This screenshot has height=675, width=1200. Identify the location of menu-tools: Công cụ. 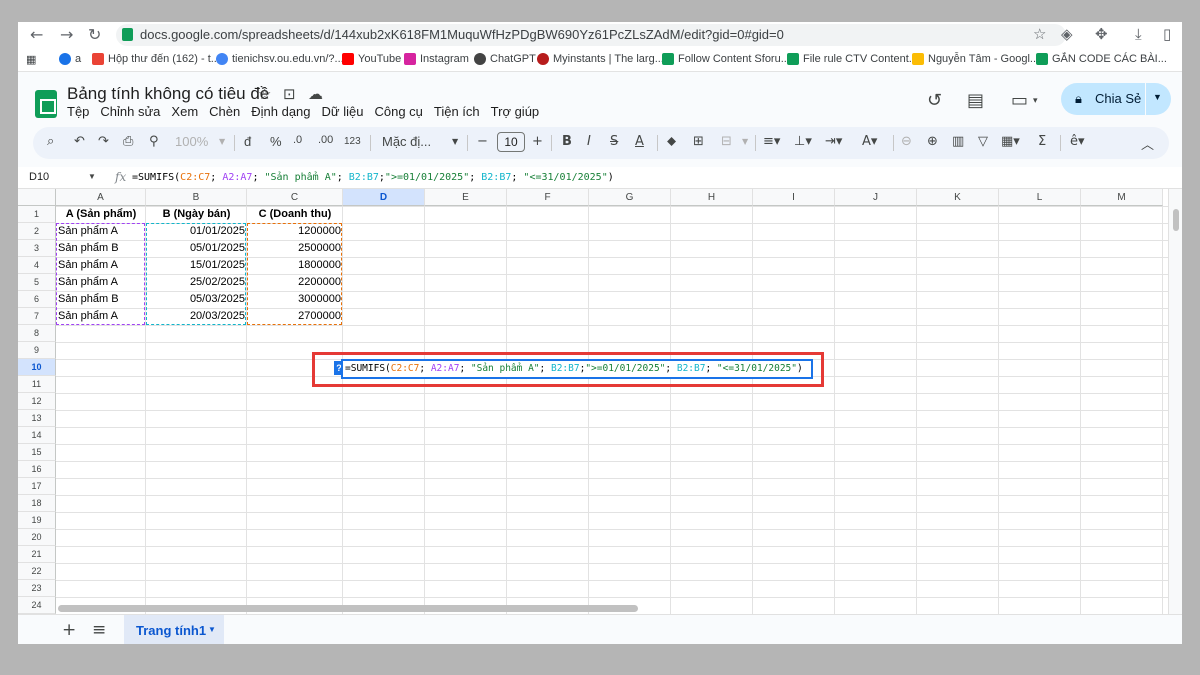
(398, 111).